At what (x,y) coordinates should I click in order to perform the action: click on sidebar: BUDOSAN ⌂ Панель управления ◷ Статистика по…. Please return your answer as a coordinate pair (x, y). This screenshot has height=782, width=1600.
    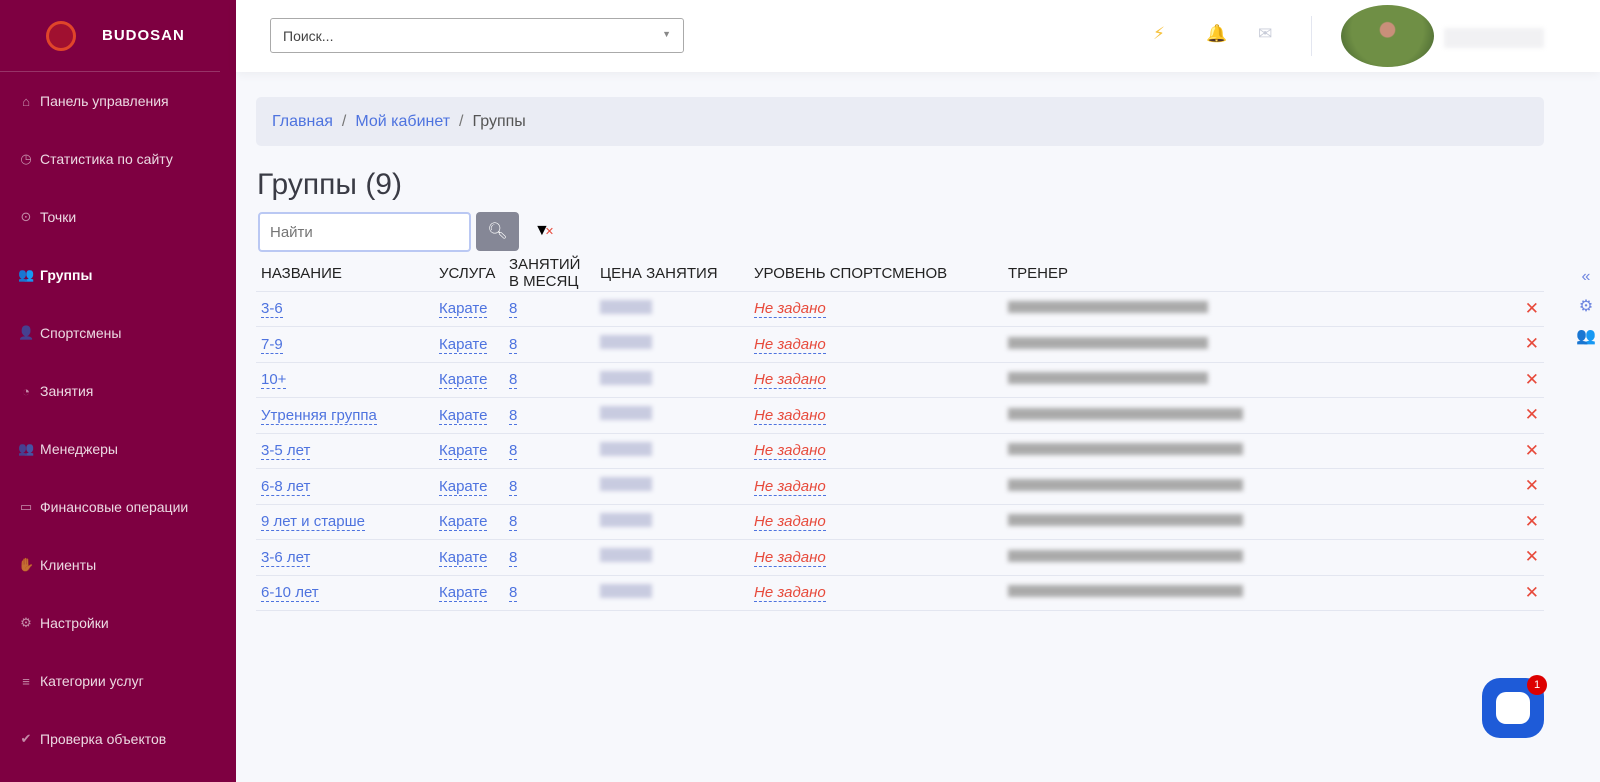
    Looking at the image, I should click on (118, 391).